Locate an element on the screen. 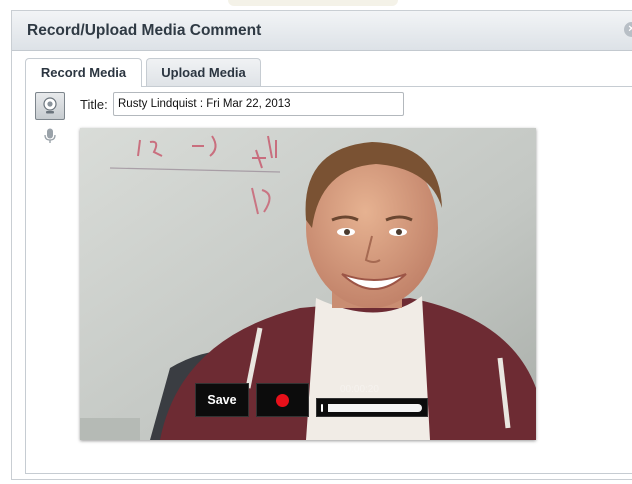  dialog-header: Record/Upload Media Comment × is located at coordinates (322, 31).